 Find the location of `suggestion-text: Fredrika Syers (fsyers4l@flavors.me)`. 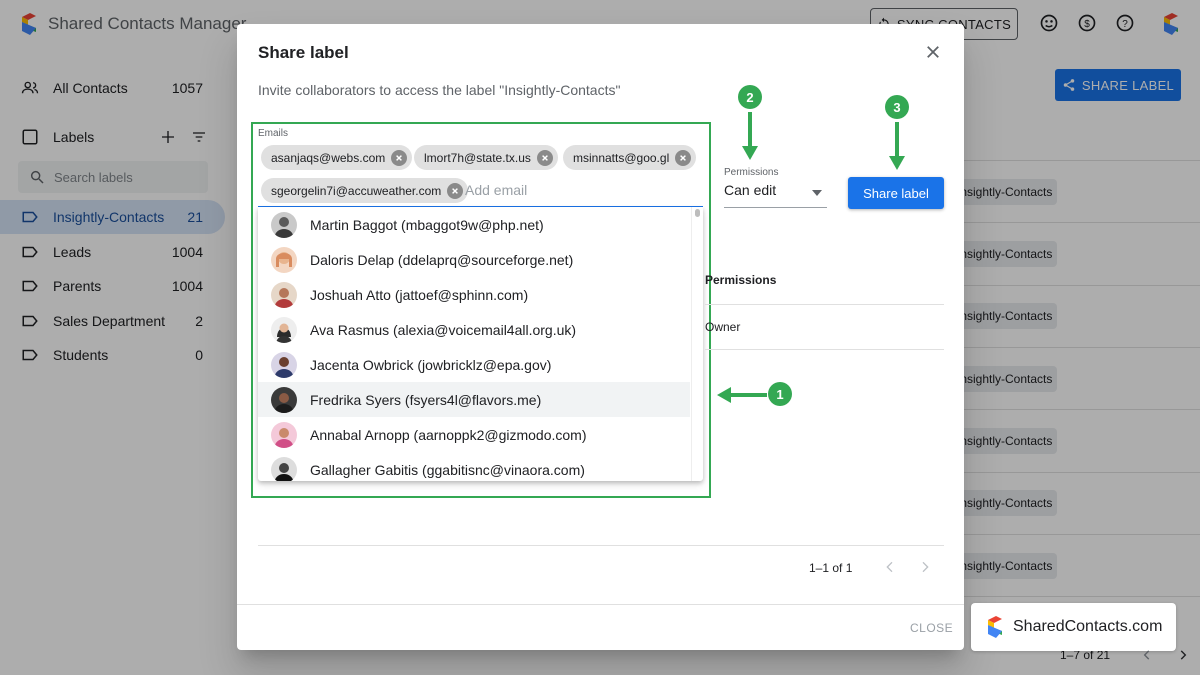

suggestion-text: Fredrika Syers (fsyers4l@flavors.me) is located at coordinates (426, 399).